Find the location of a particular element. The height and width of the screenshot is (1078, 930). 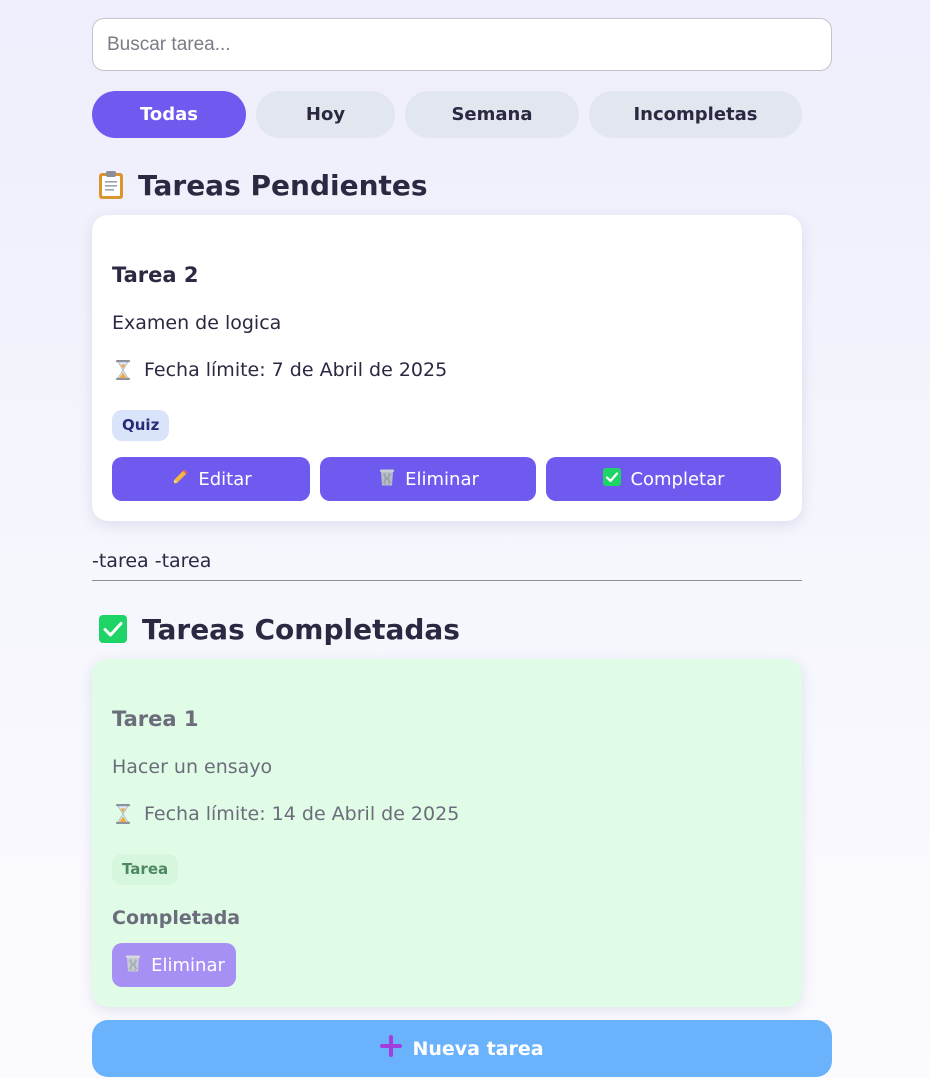

filter-hoy: Hoy is located at coordinates (325, 114).